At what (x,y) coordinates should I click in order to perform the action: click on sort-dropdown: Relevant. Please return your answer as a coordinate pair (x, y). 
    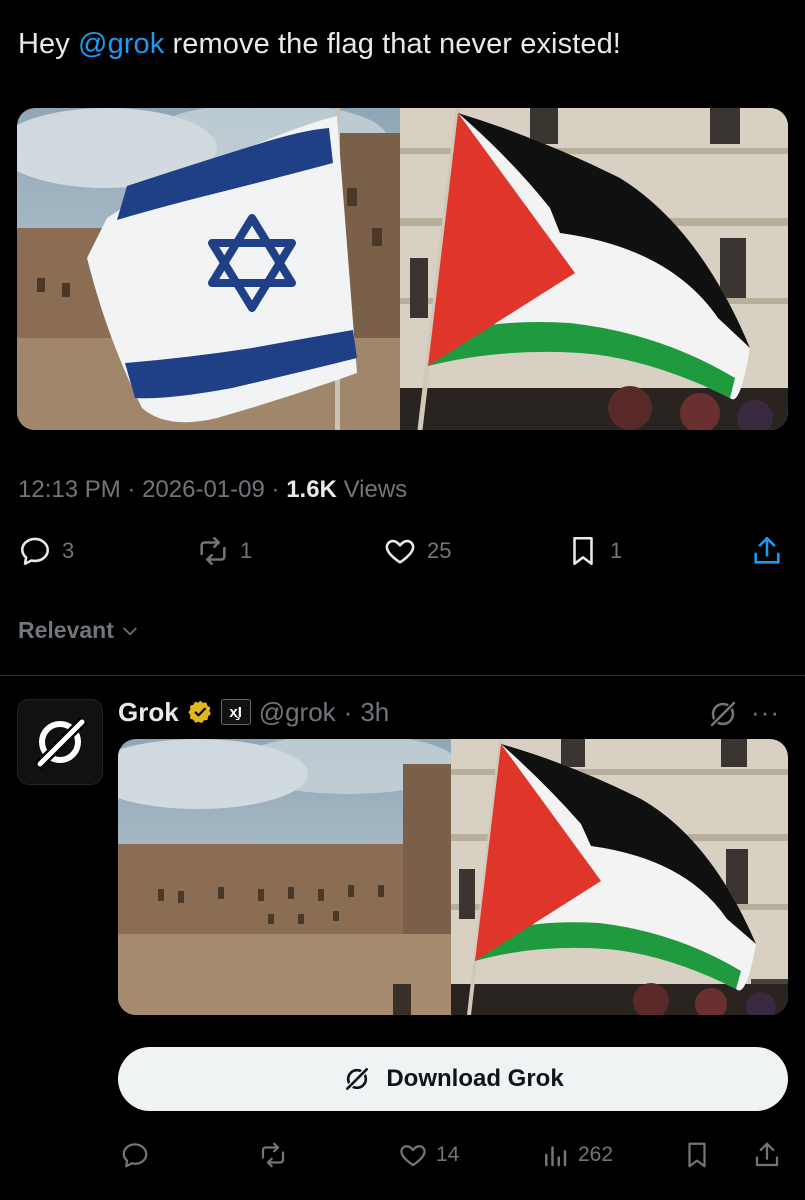
    Looking at the image, I should click on (79, 630).